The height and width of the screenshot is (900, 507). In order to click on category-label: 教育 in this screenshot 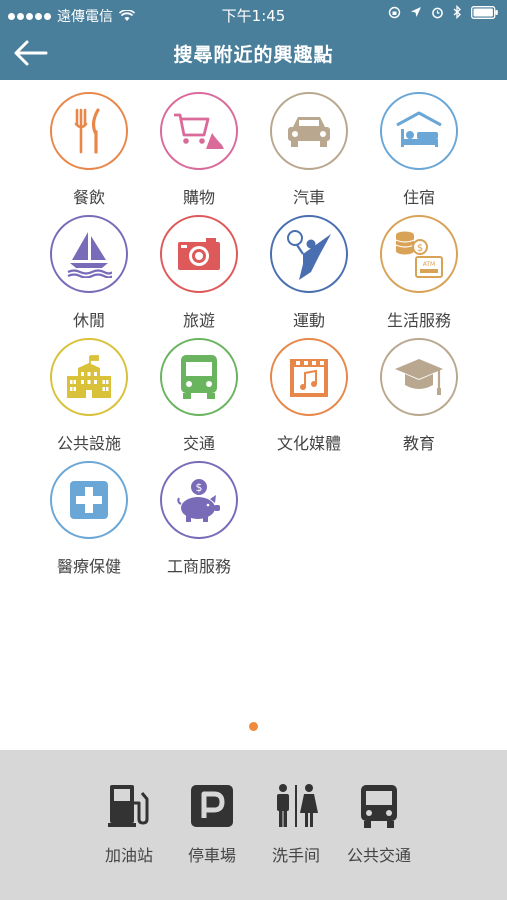, I will do `click(418, 443)`.